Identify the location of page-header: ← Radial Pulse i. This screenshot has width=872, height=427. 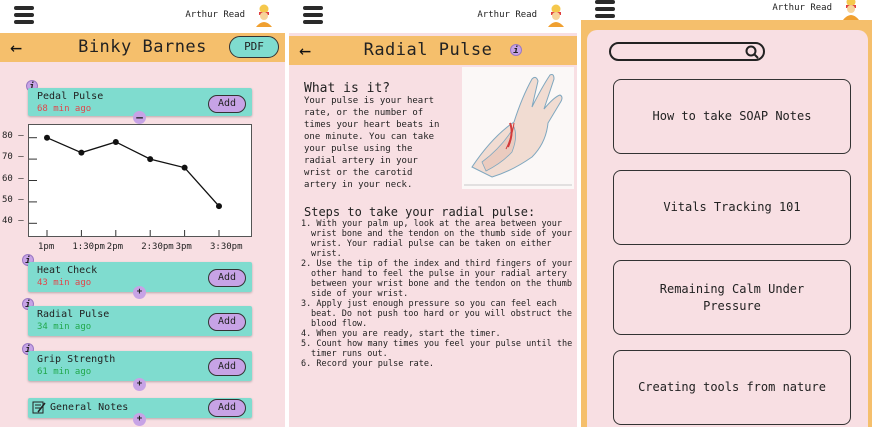
(433, 50).